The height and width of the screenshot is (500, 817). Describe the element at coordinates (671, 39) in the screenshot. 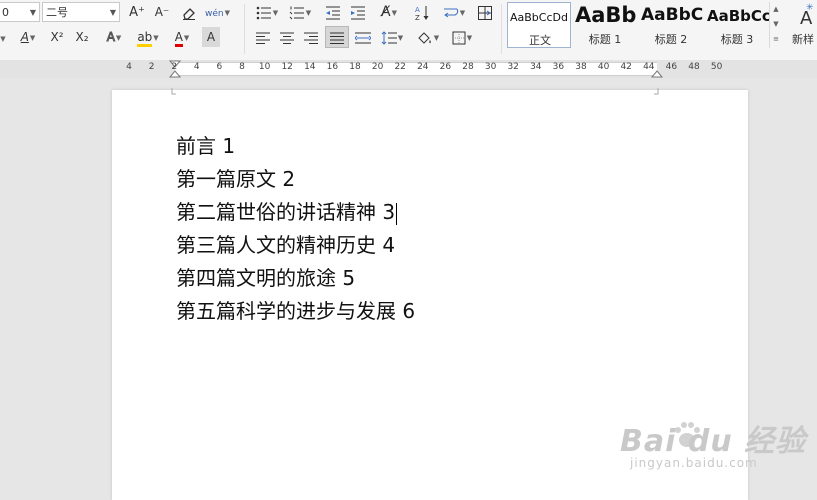

I see `style-label: 标题 2` at that location.